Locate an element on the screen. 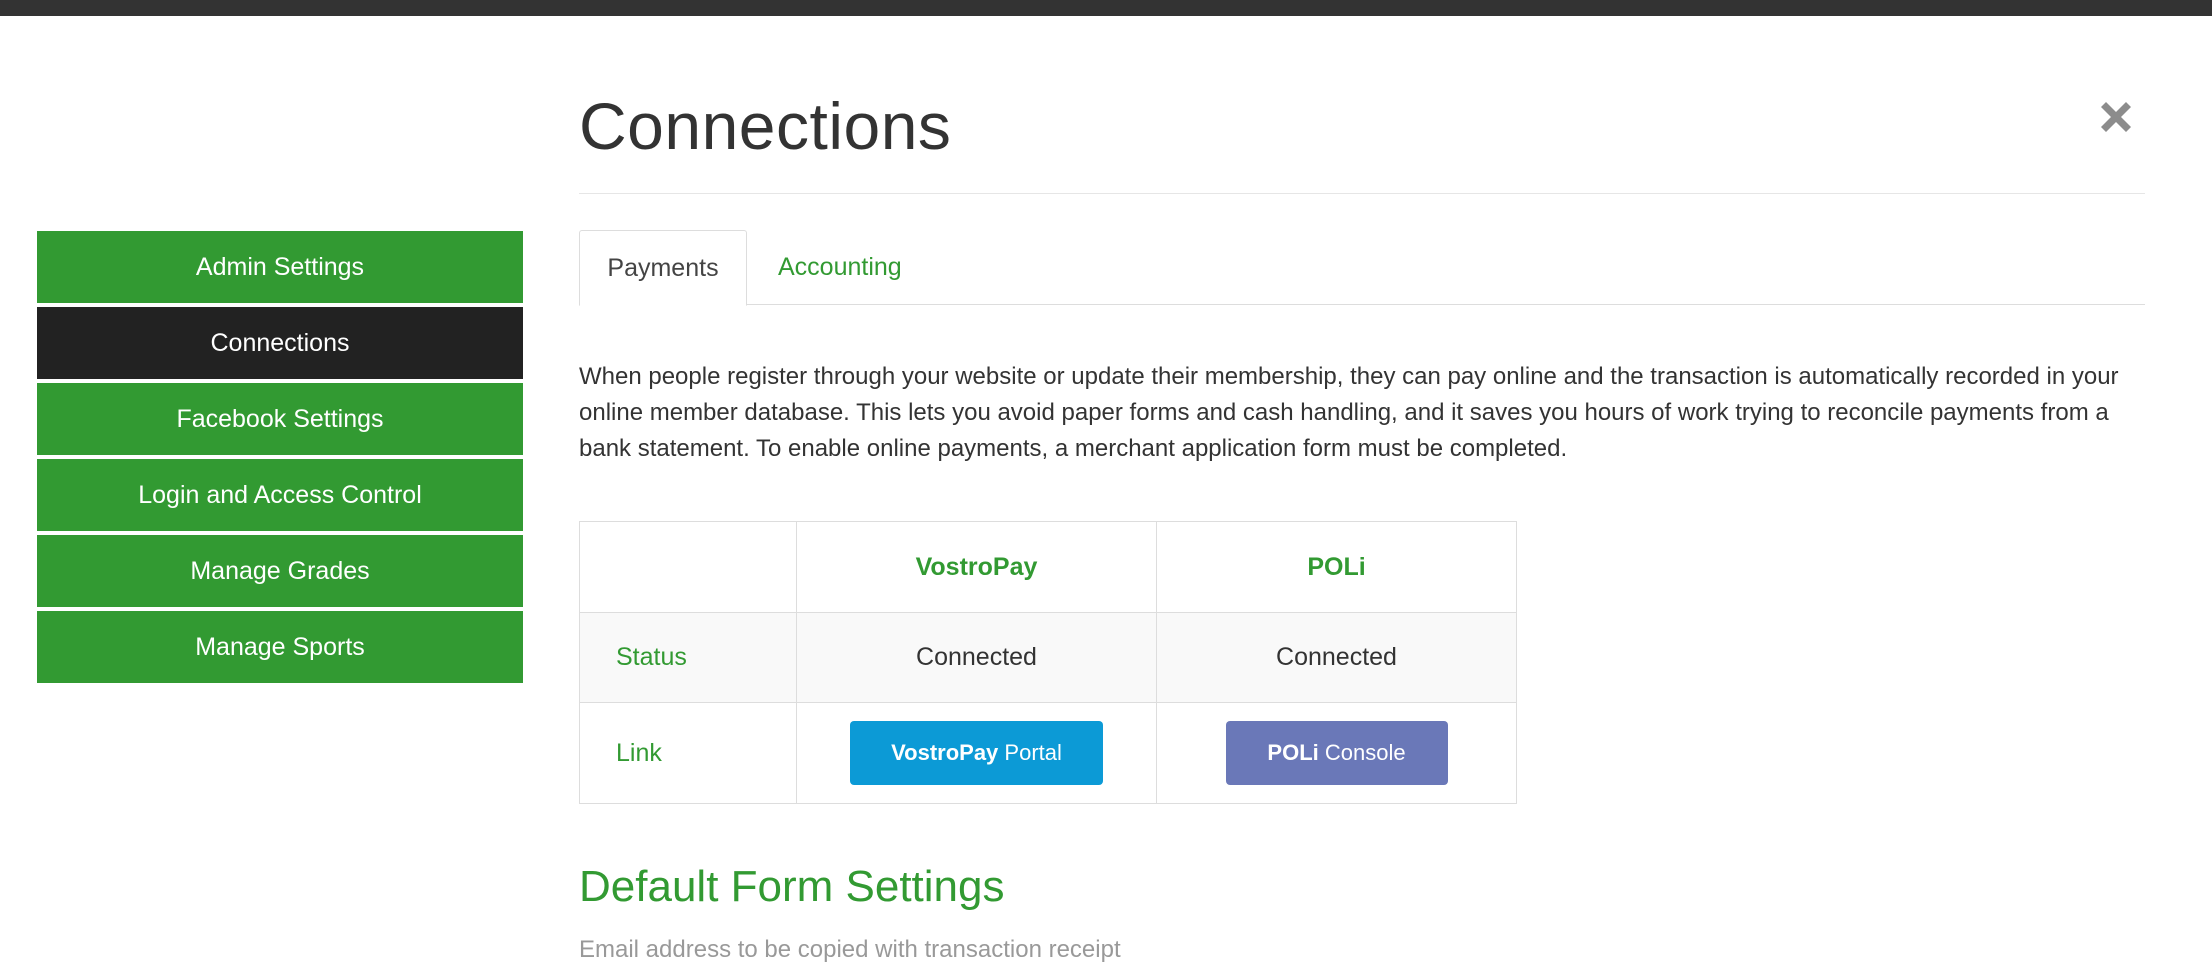 The height and width of the screenshot is (970, 2212). sidebar-item-manage-sports: Manage Sports is located at coordinates (280, 647).